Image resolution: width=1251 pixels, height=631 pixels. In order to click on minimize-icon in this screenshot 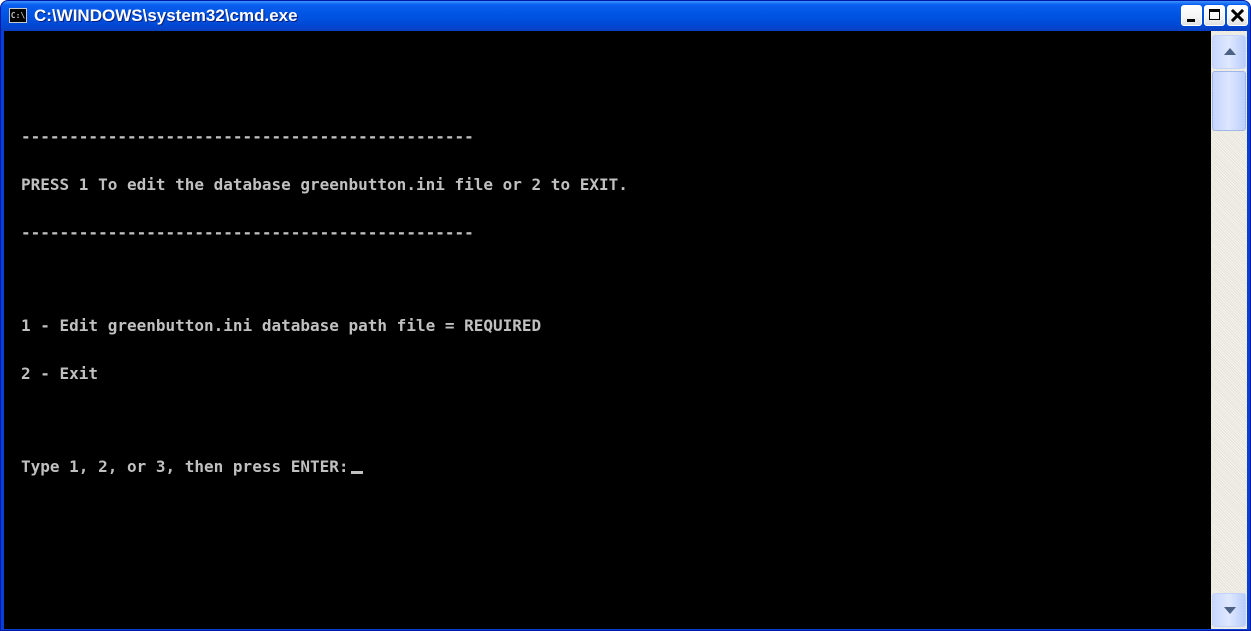, I will do `click(1191, 20)`.